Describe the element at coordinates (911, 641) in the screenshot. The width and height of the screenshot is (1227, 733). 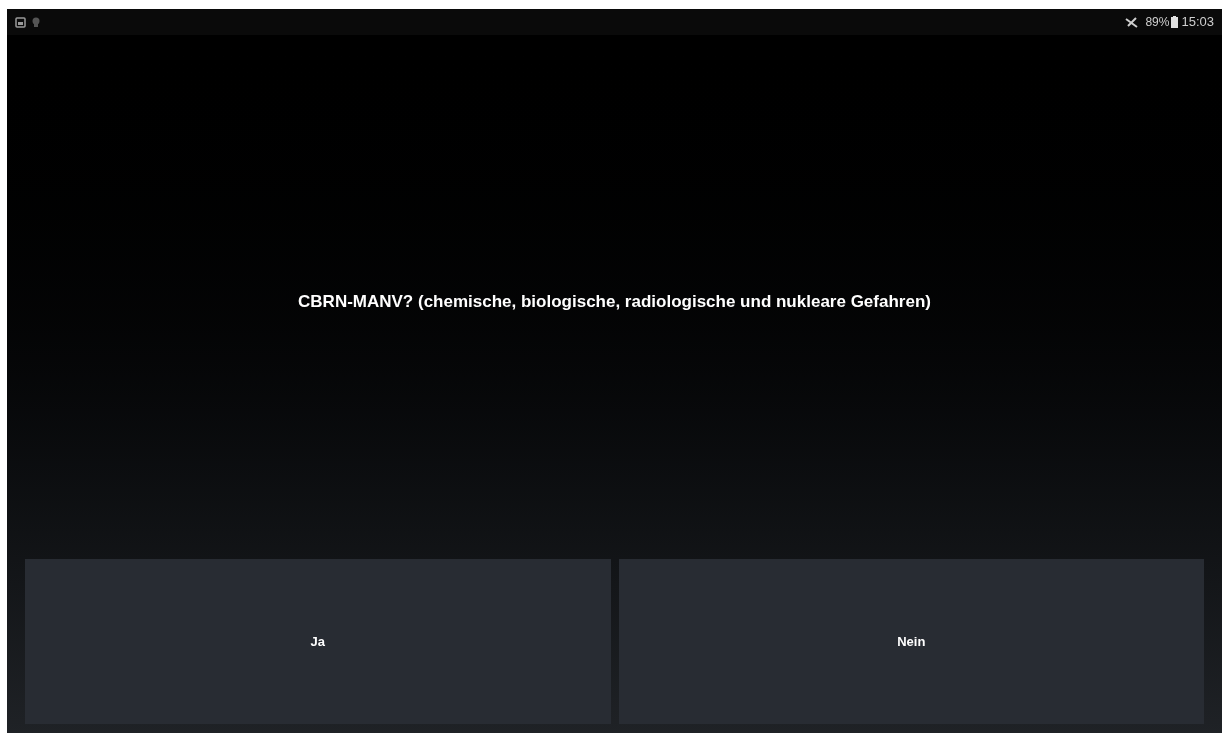
I see `answer-button: Nein` at that location.